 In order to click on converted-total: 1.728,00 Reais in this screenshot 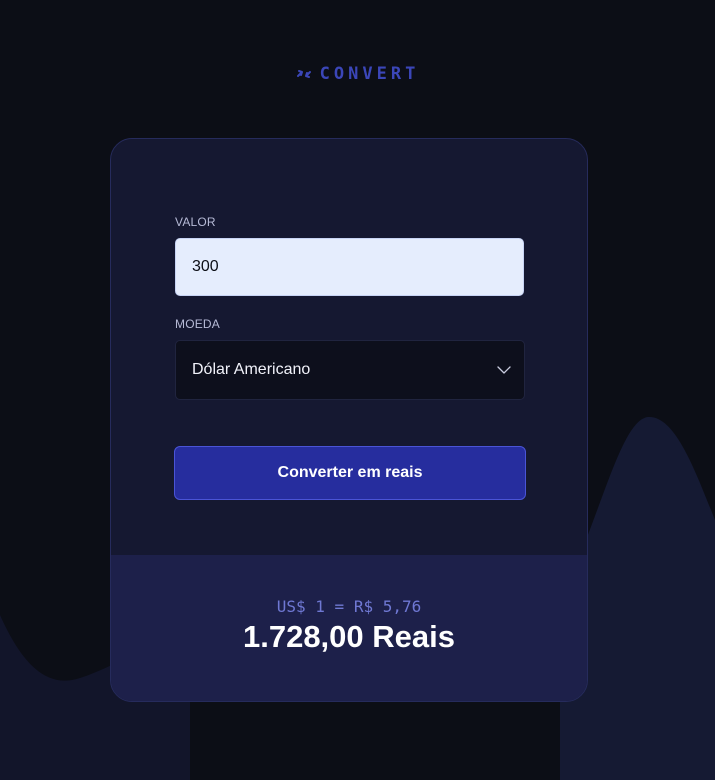, I will do `click(348, 636)`.